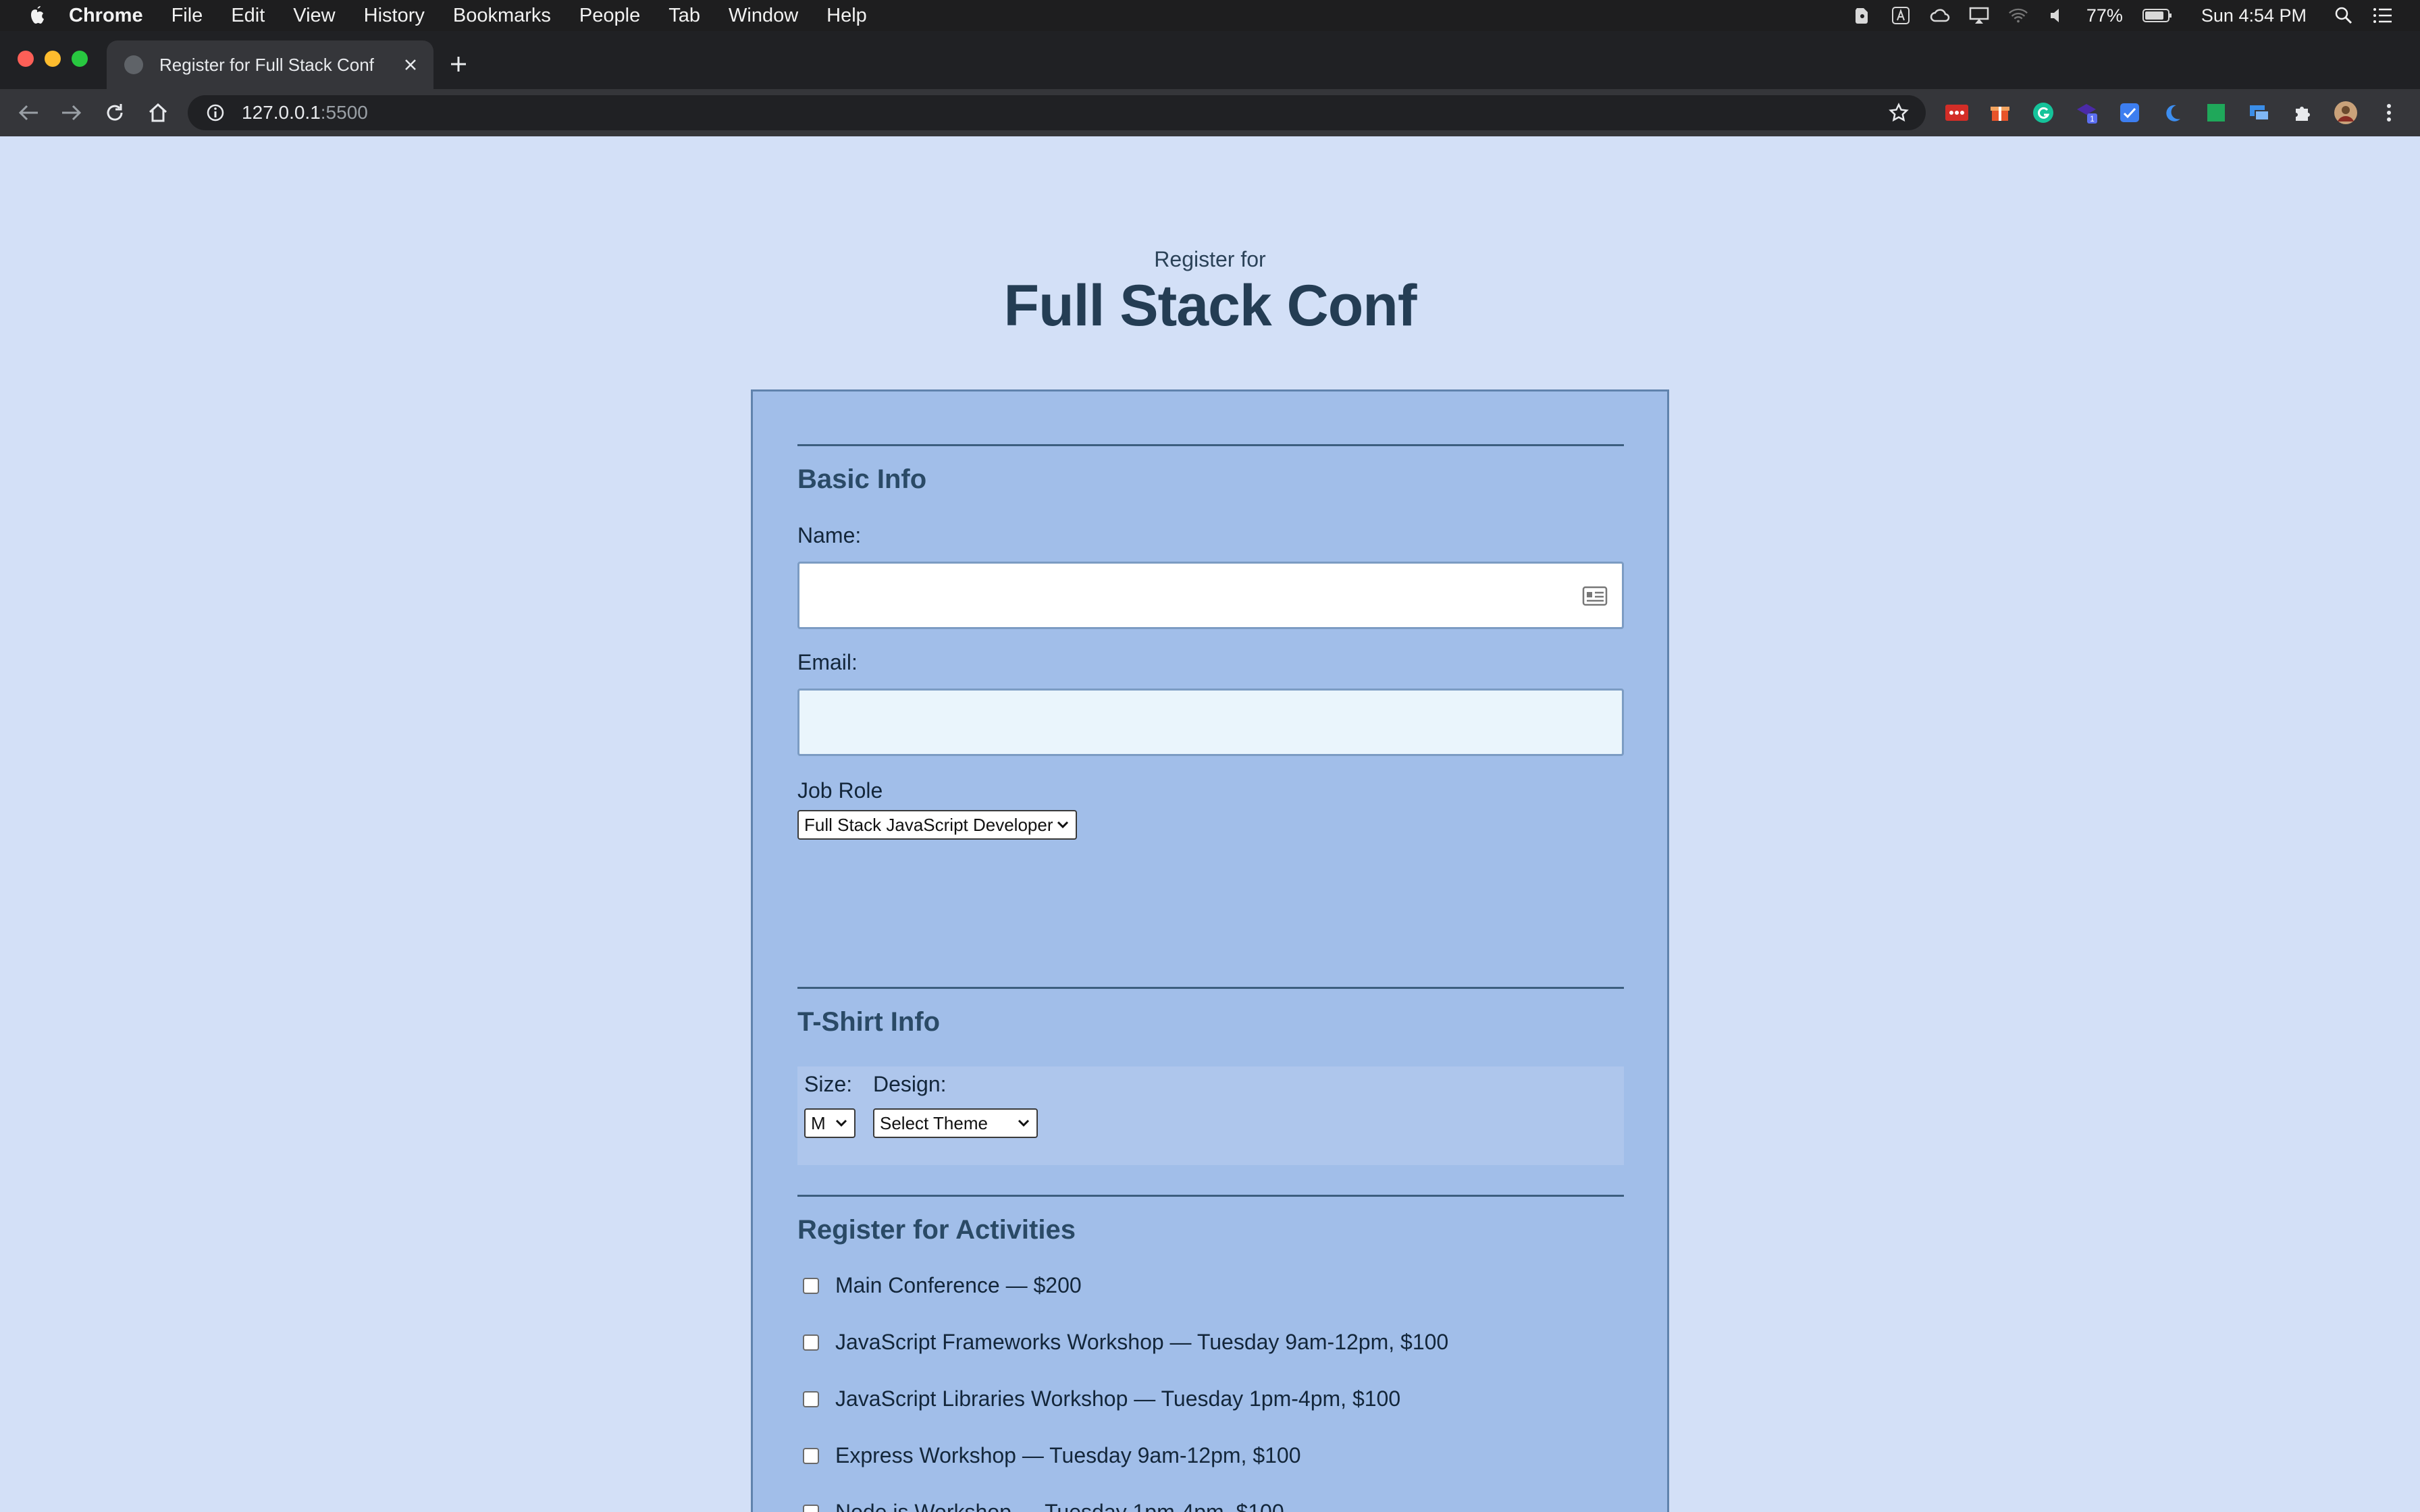  What do you see at coordinates (71, 112) in the screenshot?
I see `forward-arrow-icon` at bounding box center [71, 112].